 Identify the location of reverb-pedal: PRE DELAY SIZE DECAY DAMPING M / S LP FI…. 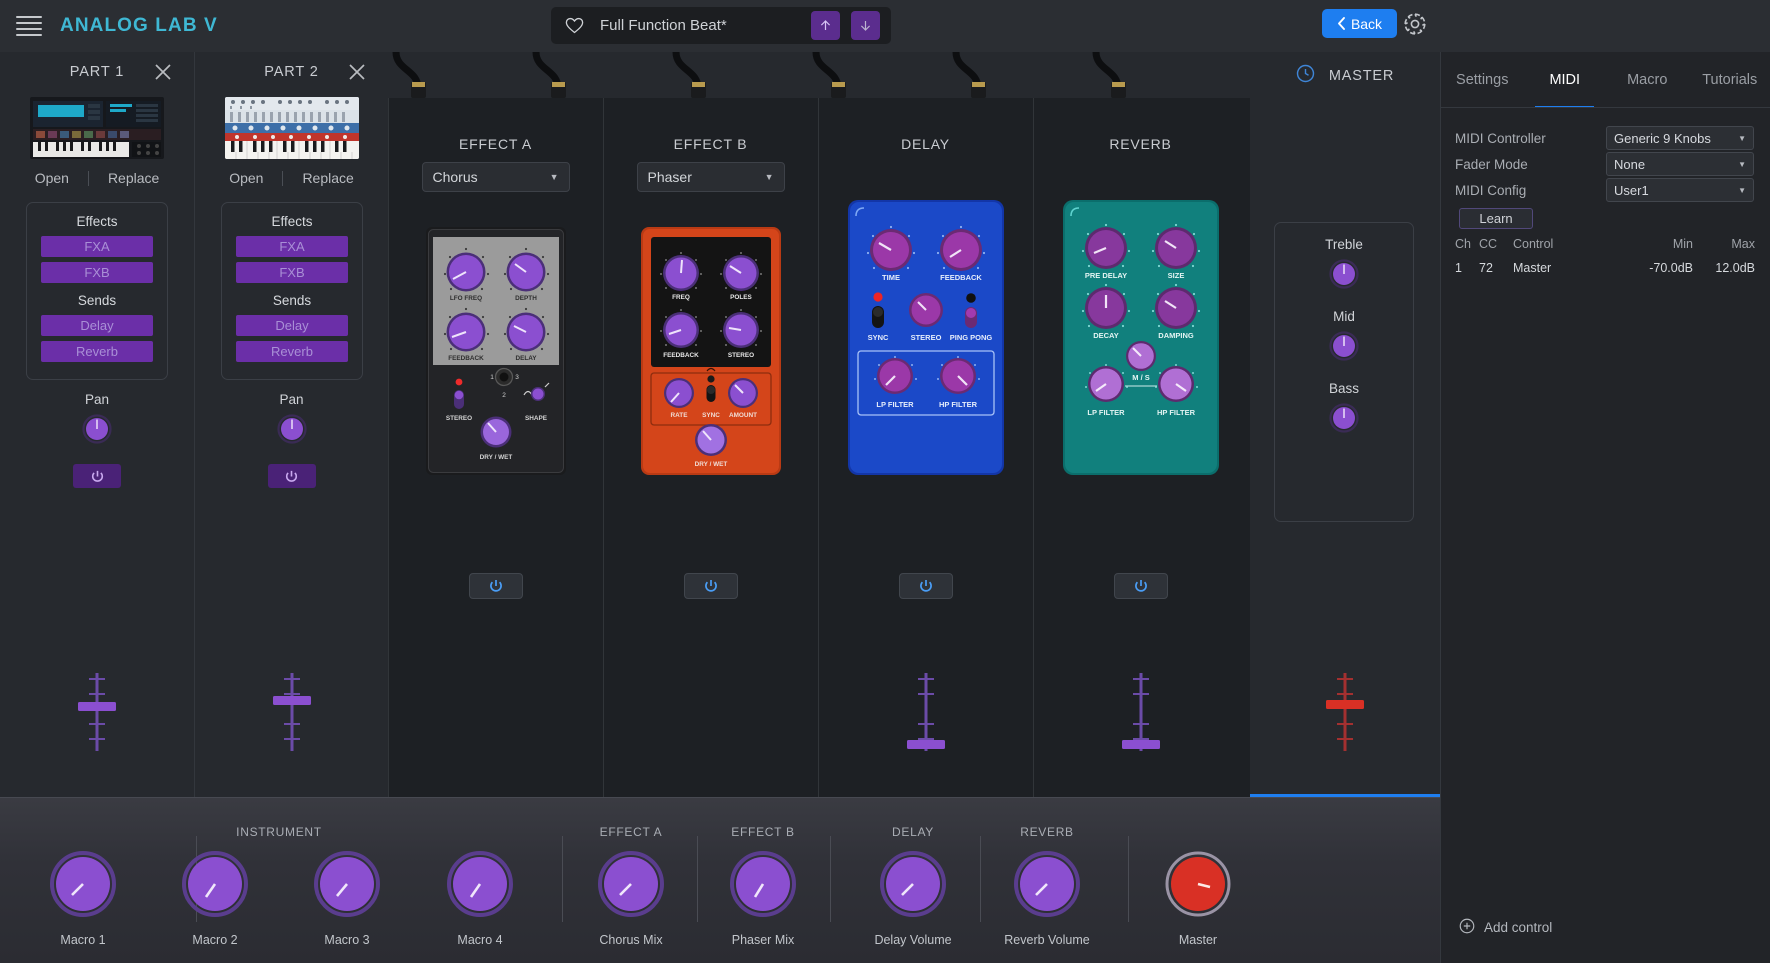
(1140, 340).